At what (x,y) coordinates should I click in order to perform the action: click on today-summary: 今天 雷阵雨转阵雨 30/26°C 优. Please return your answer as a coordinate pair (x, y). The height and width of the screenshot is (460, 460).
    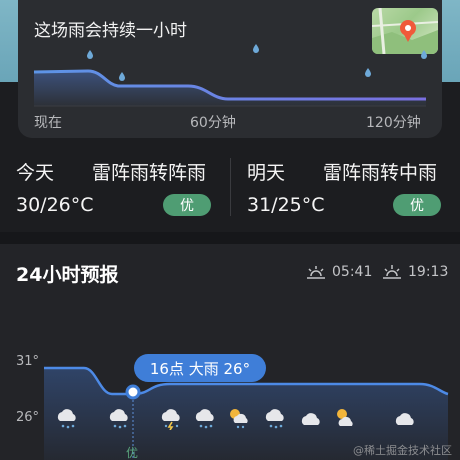
    Looking at the image, I should click on (115, 190).